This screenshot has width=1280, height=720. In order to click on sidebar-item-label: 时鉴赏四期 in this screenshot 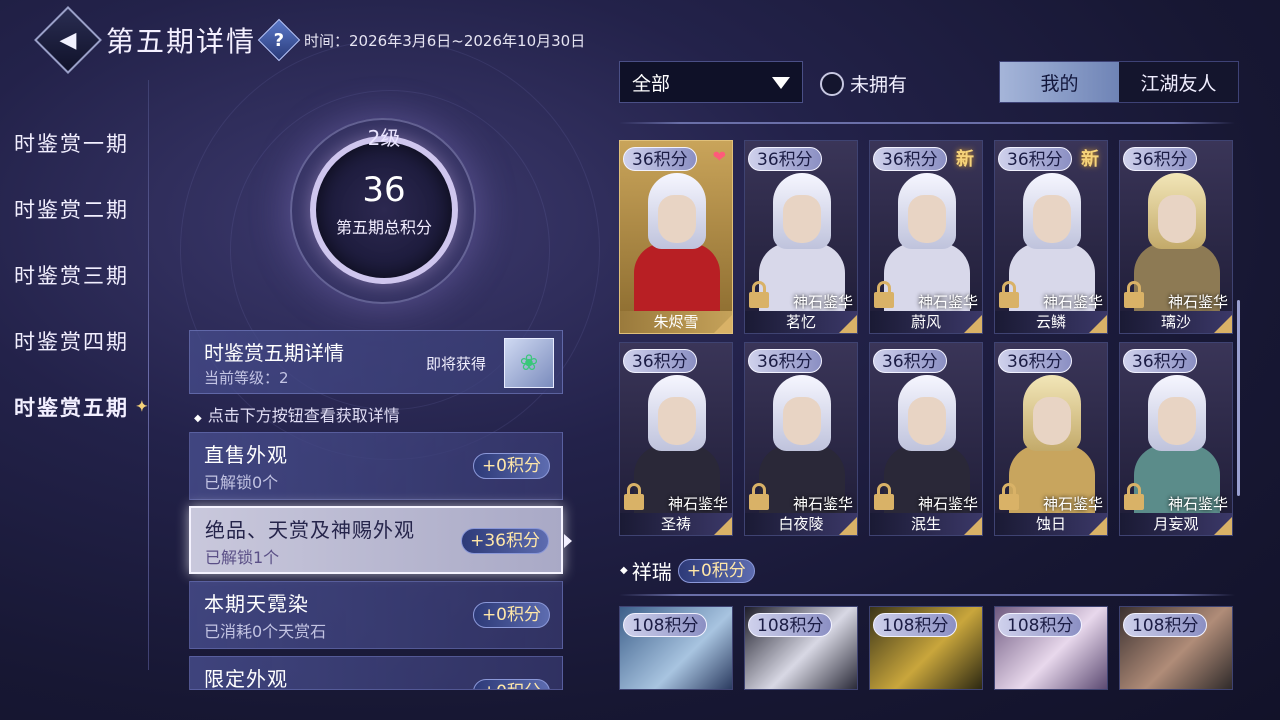, I will do `click(71, 342)`.